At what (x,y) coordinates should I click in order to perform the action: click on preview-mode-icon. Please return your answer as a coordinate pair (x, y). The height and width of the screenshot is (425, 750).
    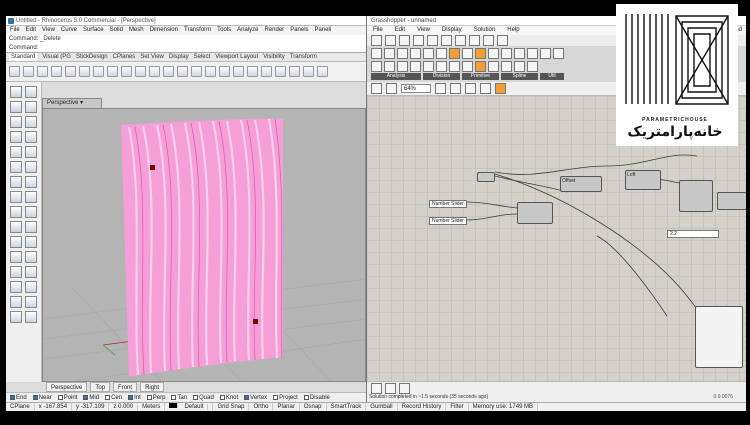
    Looking at the image, I should click on (485, 88).